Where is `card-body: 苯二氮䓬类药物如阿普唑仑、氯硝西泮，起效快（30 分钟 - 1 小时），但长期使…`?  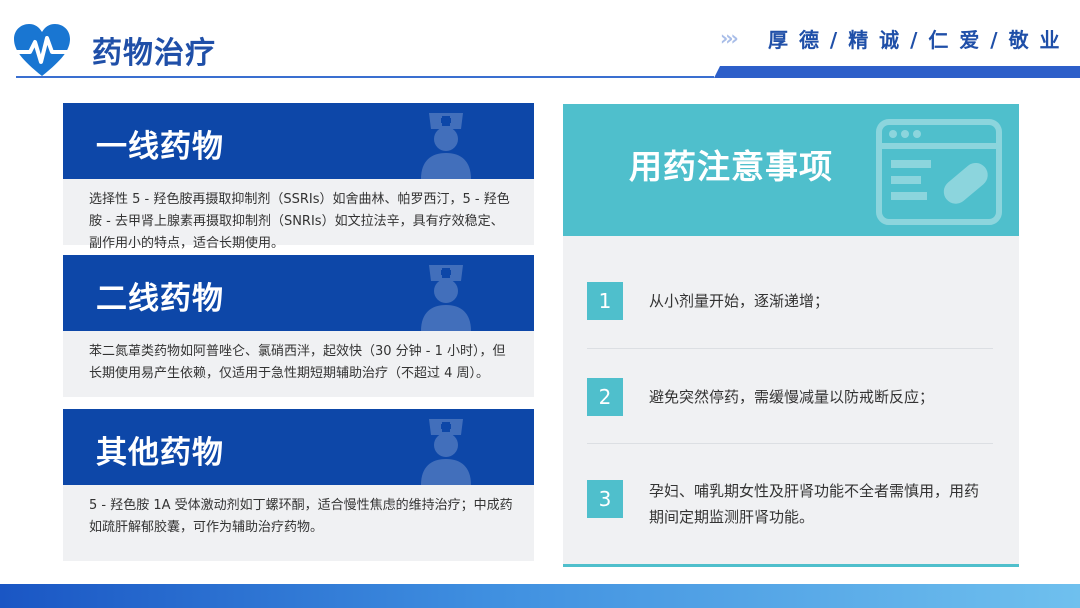
card-body: 苯二氮䓬类药物如阿普唑仑、氯硝西泮，起效快（30 分钟 - 1 小时），但长期使… is located at coordinates (298, 364).